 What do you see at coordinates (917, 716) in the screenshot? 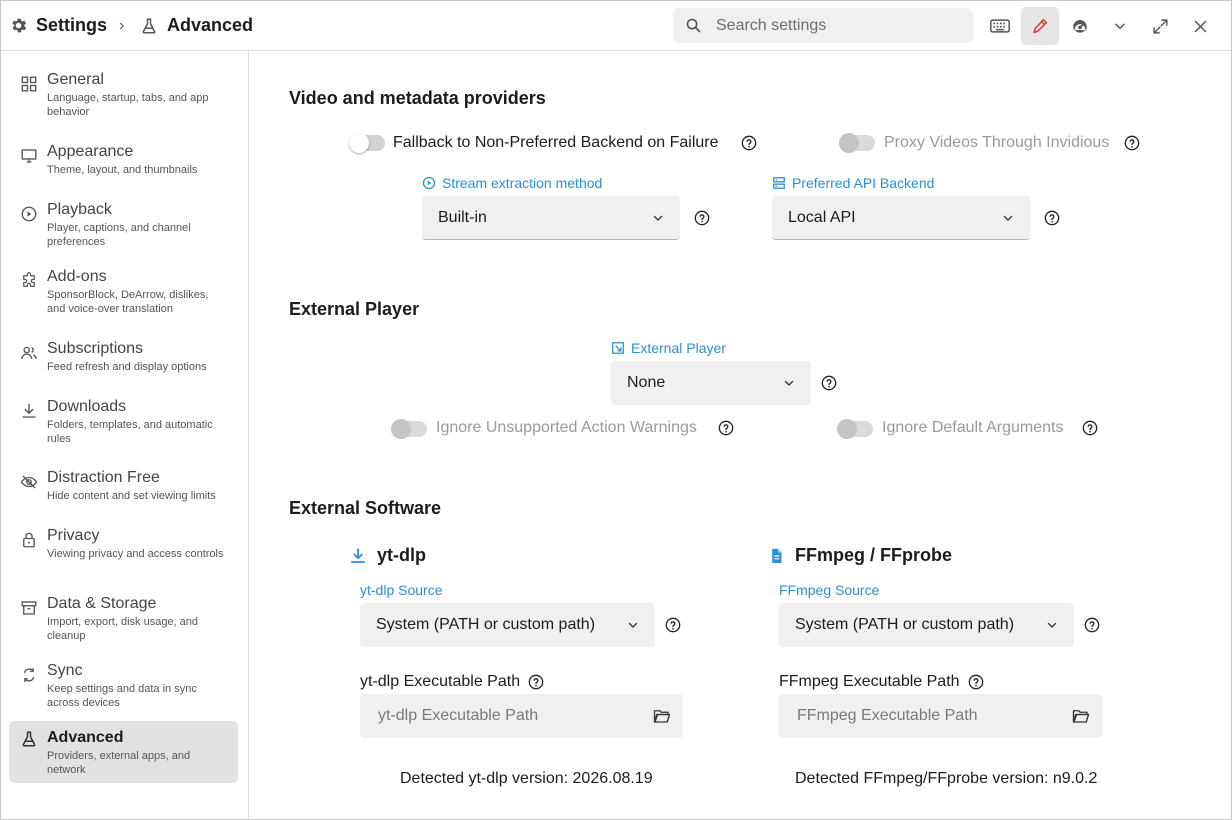
I see `ffmpeg-path-input` at bounding box center [917, 716].